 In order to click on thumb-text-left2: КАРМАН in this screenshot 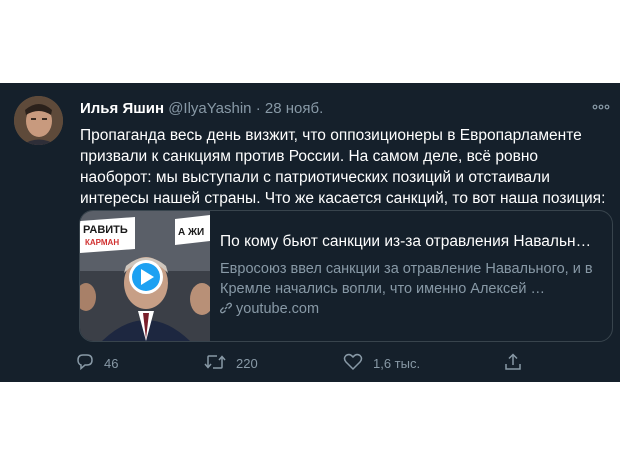, I will do `click(102, 242)`.